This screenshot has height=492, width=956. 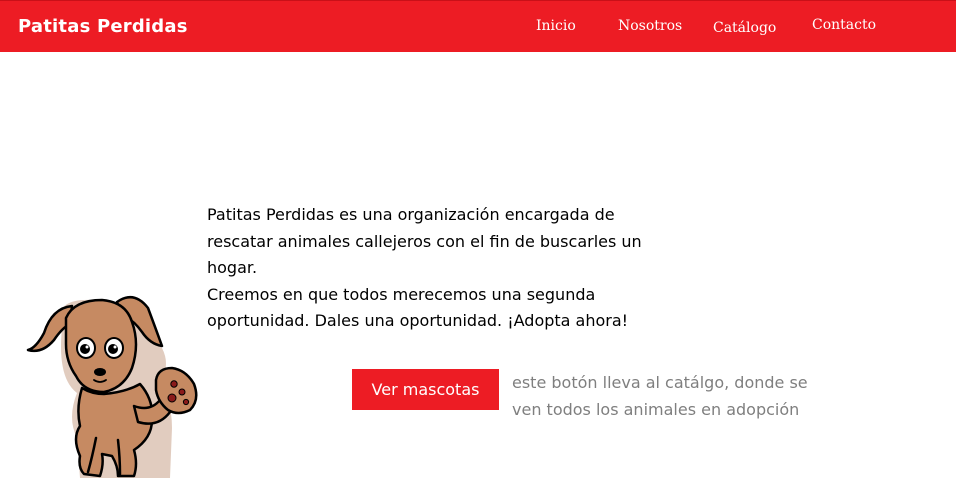 I want to click on ver-mascotas-button: Ver mascotas, so click(x=425, y=389).